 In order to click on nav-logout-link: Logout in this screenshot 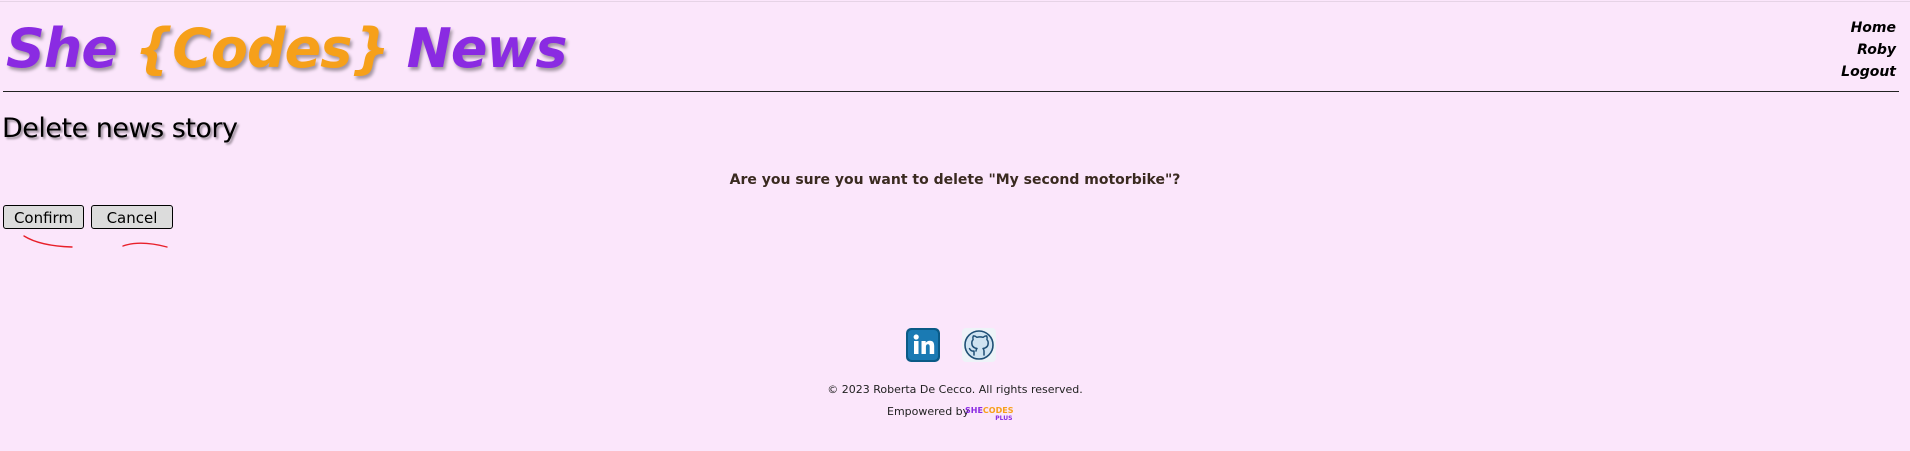, I will do `click(1868, 72)`.